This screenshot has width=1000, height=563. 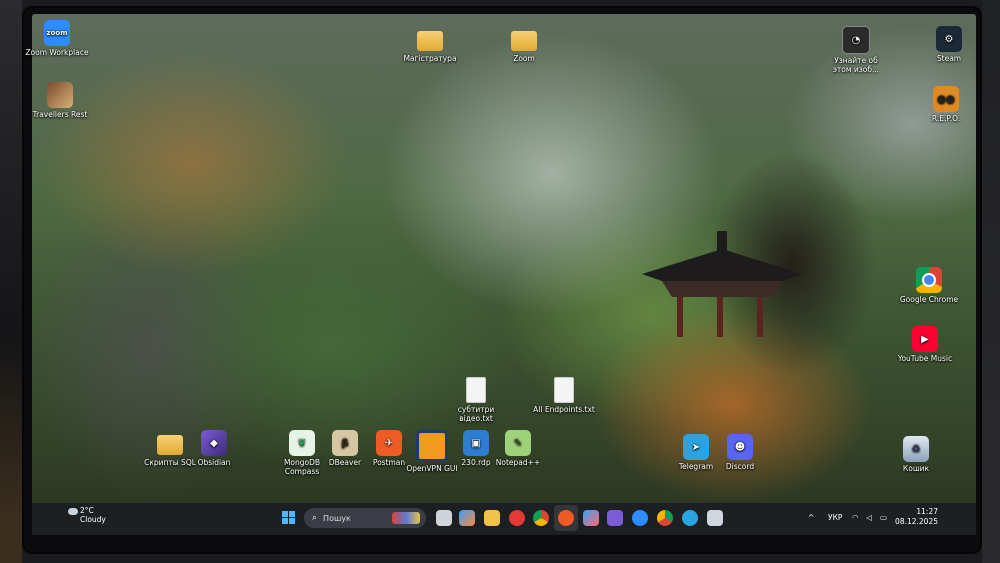 I want to click on youtube-music-icon: ▶, so click(x=925, y=339).